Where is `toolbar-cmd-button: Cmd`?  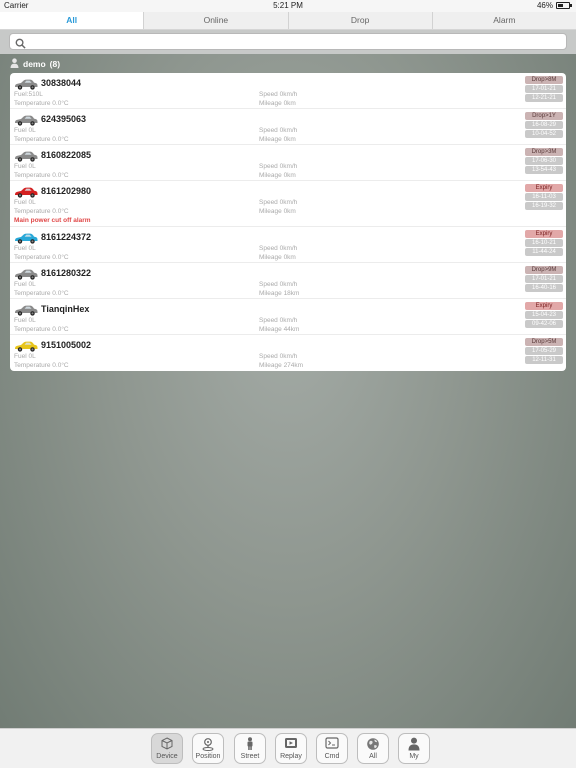
toolbar-cmd-button: Cmd is located at coordinates (332, 748).